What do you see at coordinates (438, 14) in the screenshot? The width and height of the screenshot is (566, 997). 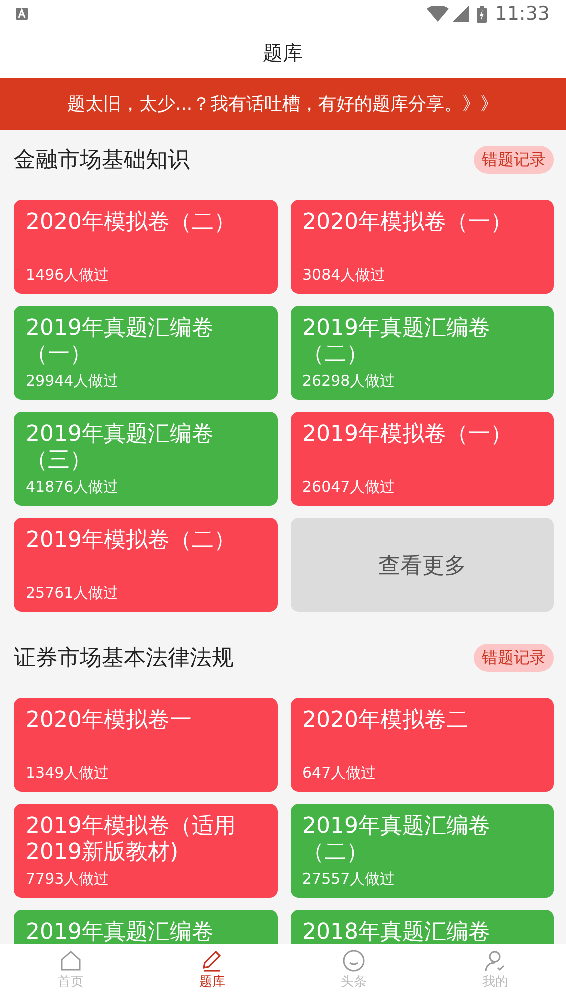 I see `wifi-icon` at bounding box center [438, 14].